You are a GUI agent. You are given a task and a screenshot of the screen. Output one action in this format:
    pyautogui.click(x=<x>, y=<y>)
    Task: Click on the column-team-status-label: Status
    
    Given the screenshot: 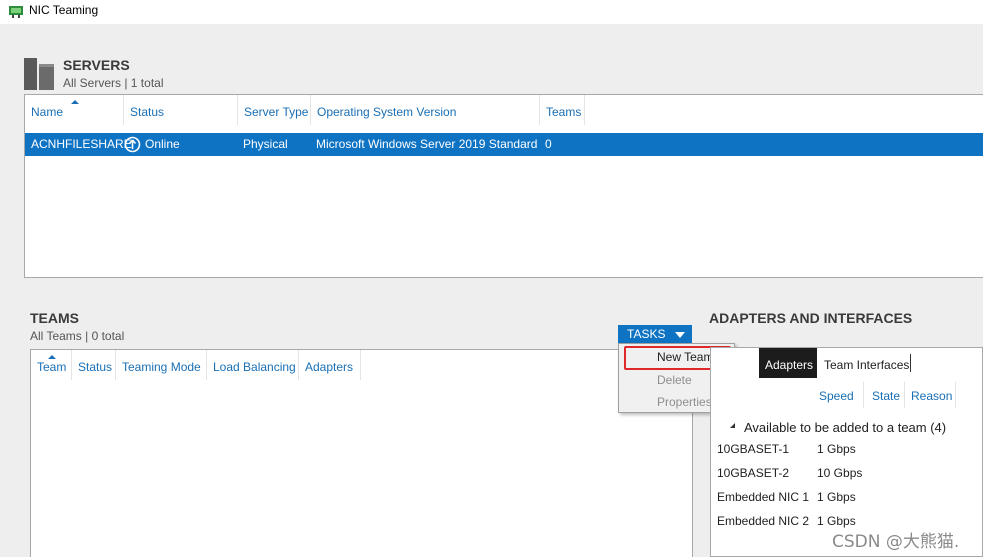 What is the action you would take?
    pyautogui.click(x=95, y=367)
    